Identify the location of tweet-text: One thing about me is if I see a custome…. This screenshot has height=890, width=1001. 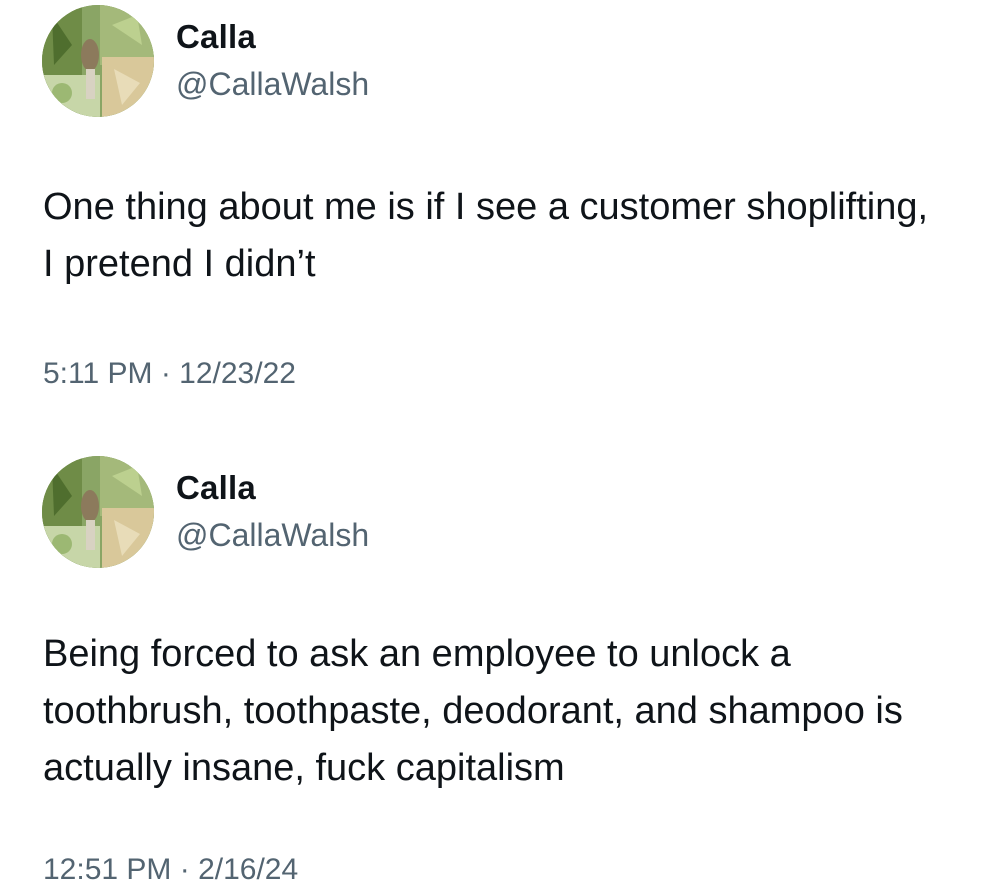
(486, 235).